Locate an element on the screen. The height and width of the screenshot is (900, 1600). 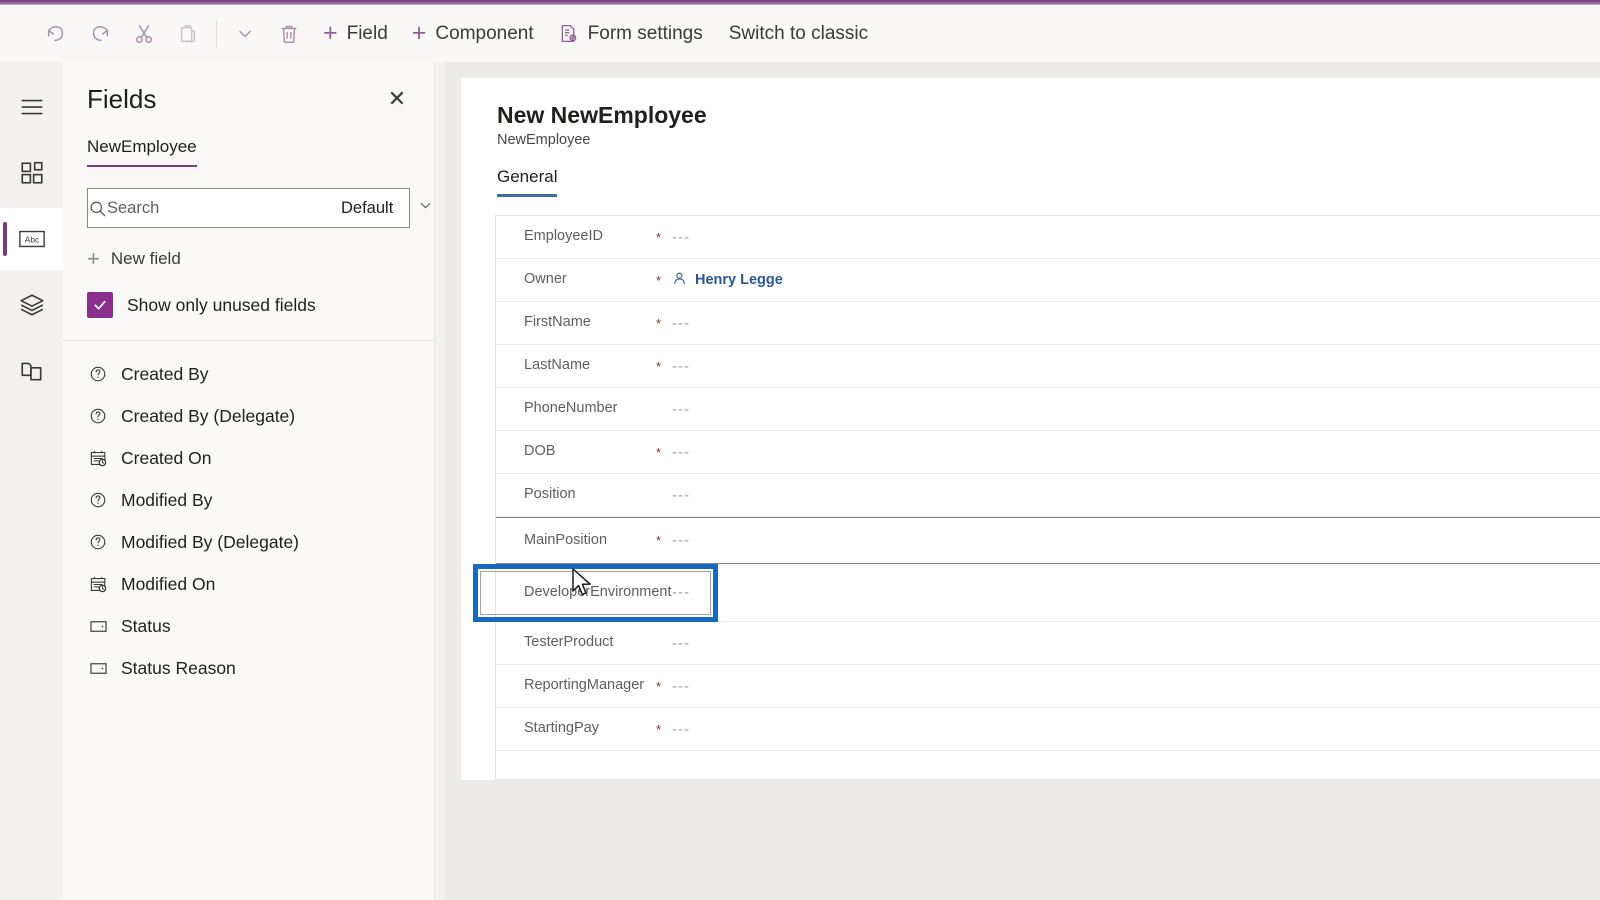
redo-icon is located at coordinates (100, 34).